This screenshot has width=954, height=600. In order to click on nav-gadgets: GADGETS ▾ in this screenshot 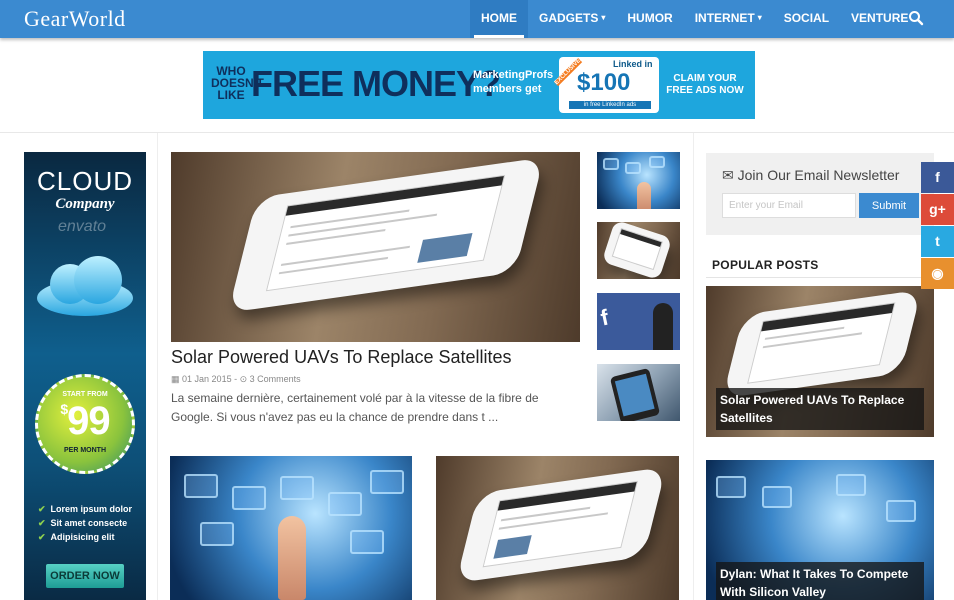, I will do `click(572, 19)`.